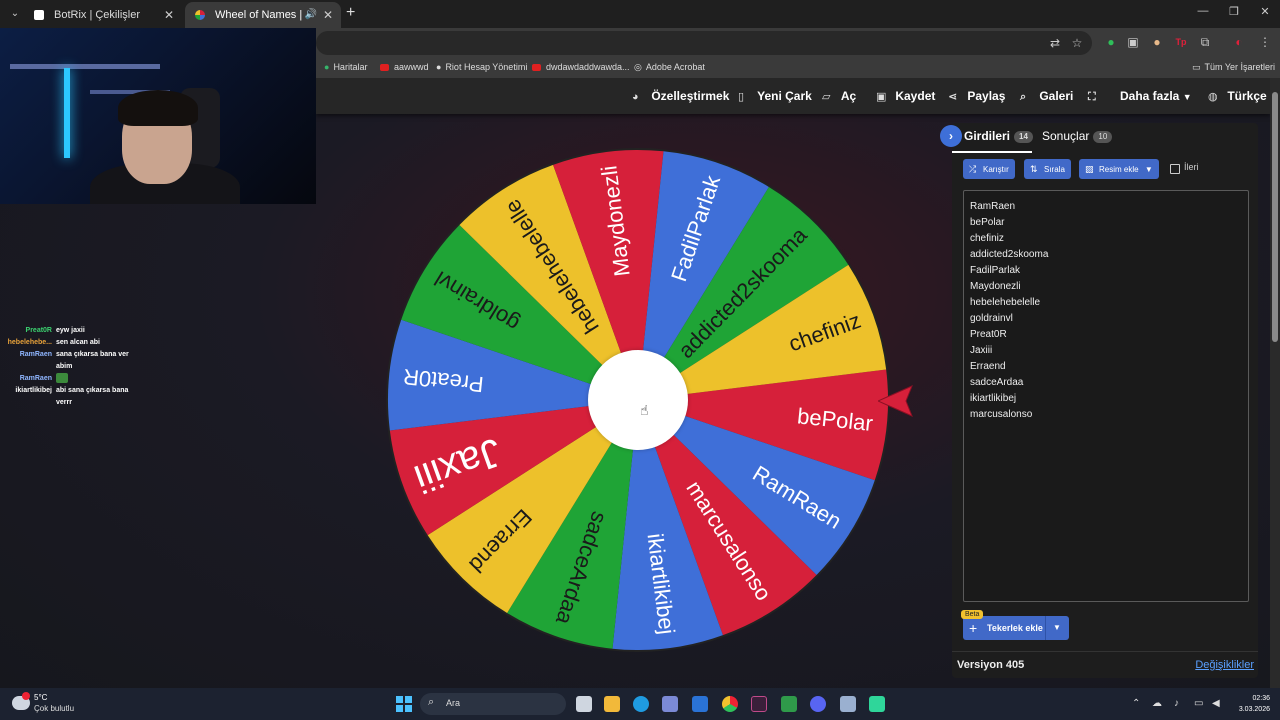 This screenshot has height=720, width=1280. Describe the element at coordinates (612, 704) in the screenshot. I see `file-explorer-icon` at that location.